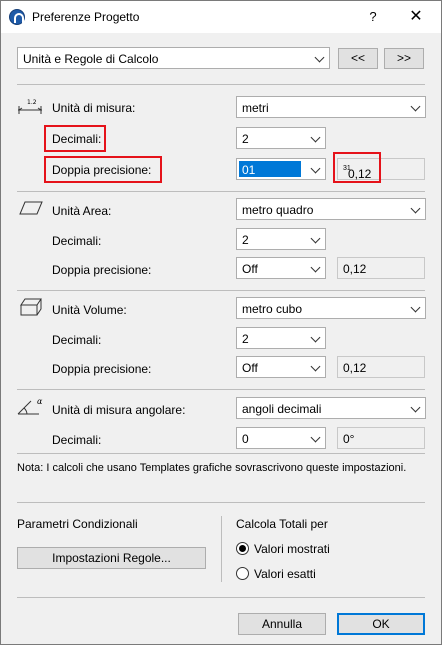 The width and height of the screenshot is (442, 645). I want to click on volume-precision-label: Doppia precisione:, so click(102, 369).